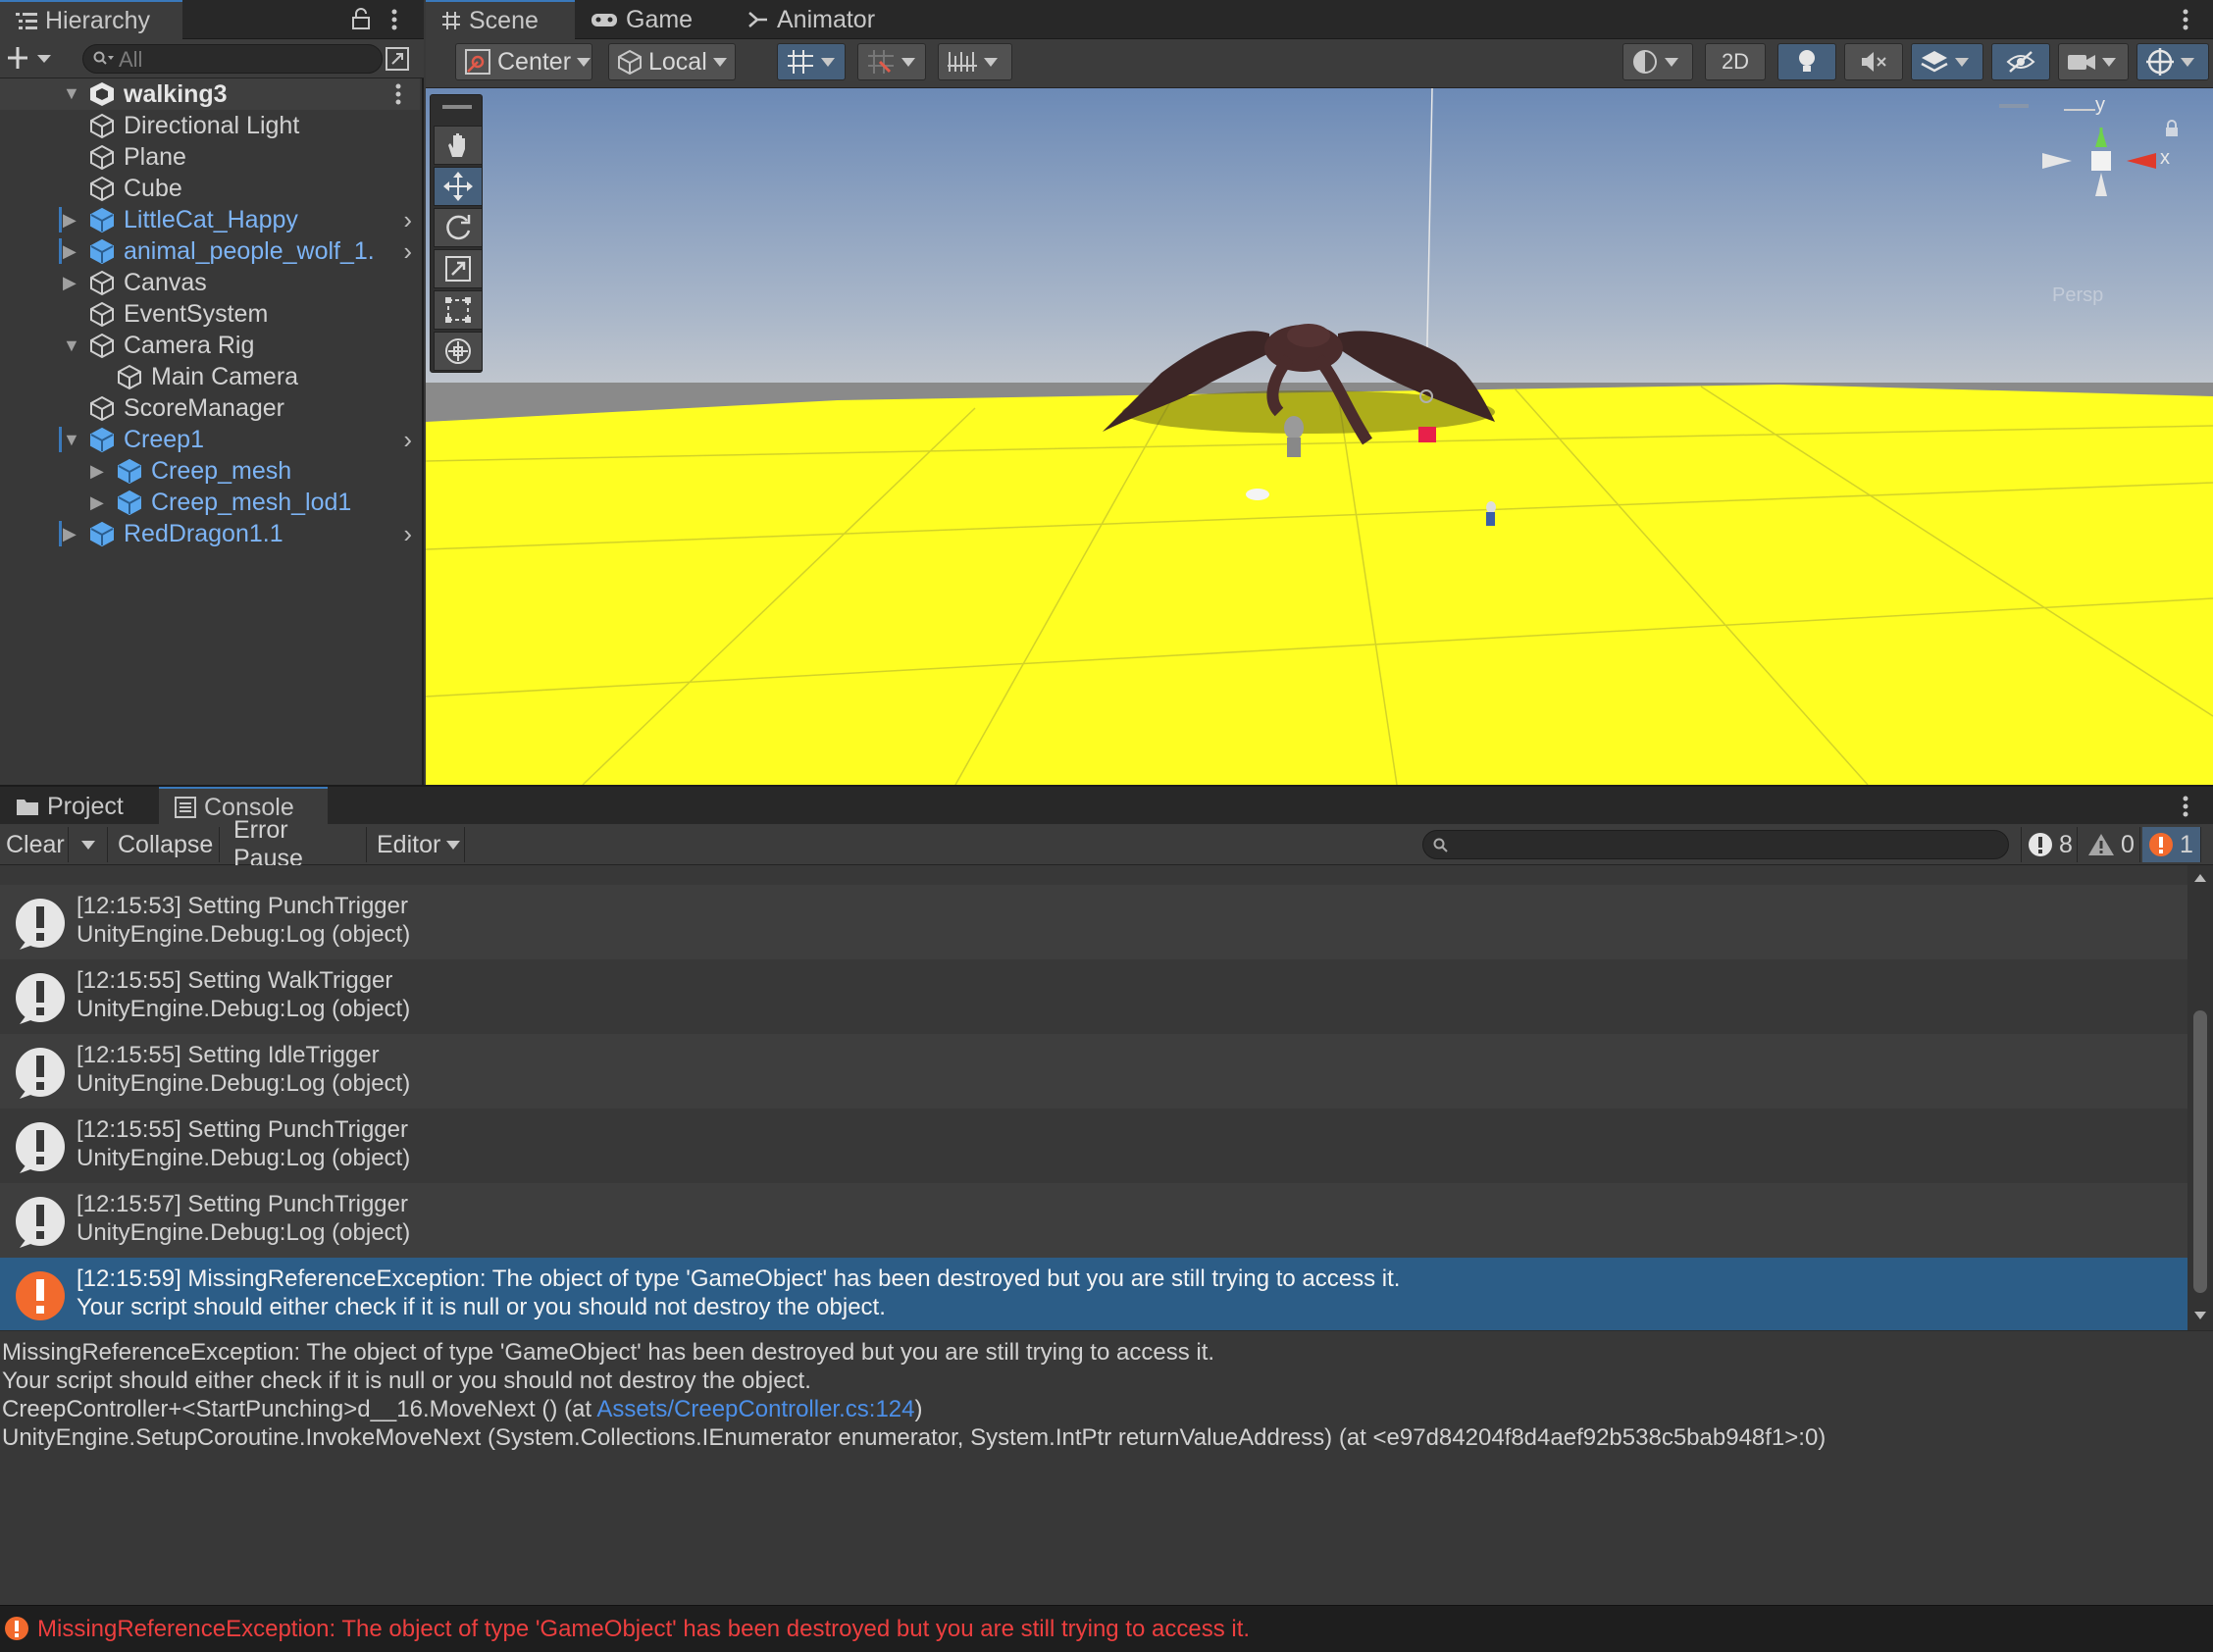 This screenshot has height=1652, width=2213. What do you see at coordinates (458, 268) in the screenshot?
I see `scale-tool` at bounding box center [458, 268].